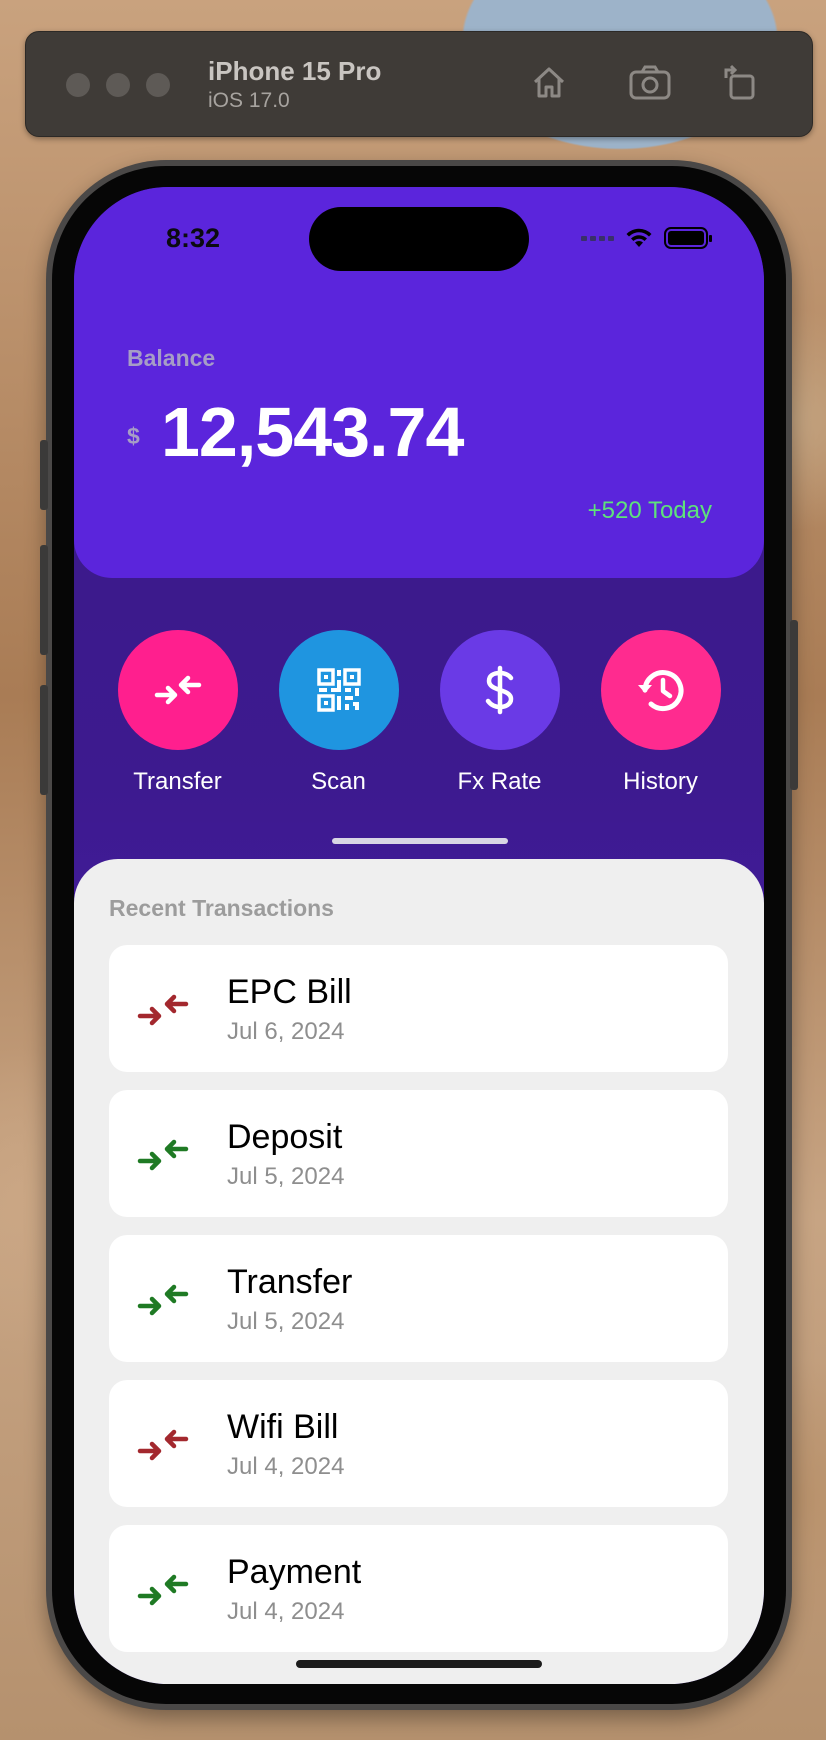 Image resolution: width=826 pixels, height=1740 pixels. I want to click on cellular-icon, so click(597, 238).